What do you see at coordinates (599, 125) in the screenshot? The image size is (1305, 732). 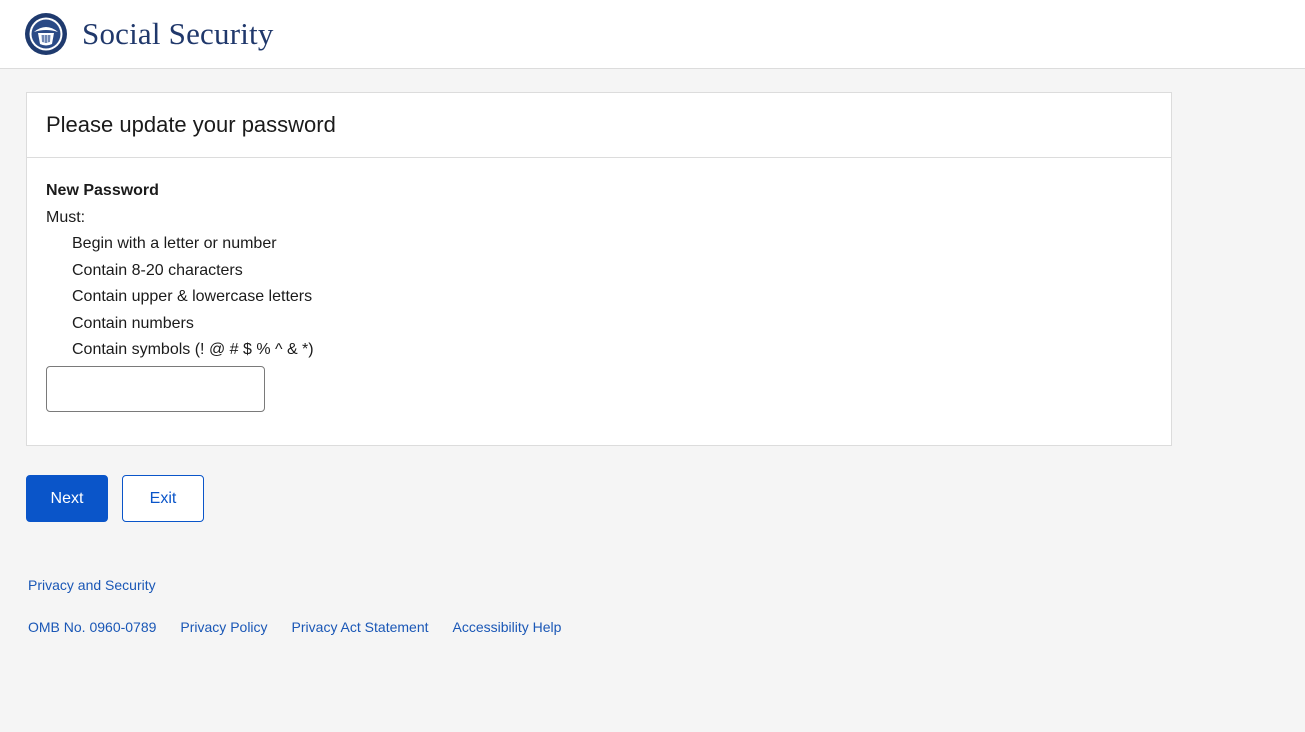 I see `card-header: Please update your password` at bounding box center [599, 125].